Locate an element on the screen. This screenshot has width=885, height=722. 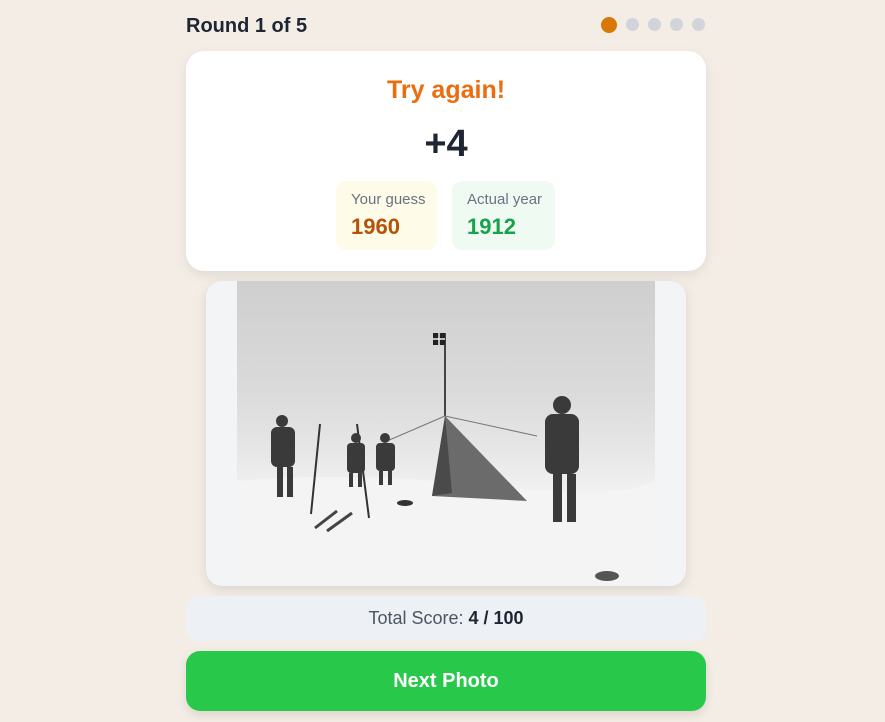
total-score-value: 4 / 100 is located at coordinates (496, 618).